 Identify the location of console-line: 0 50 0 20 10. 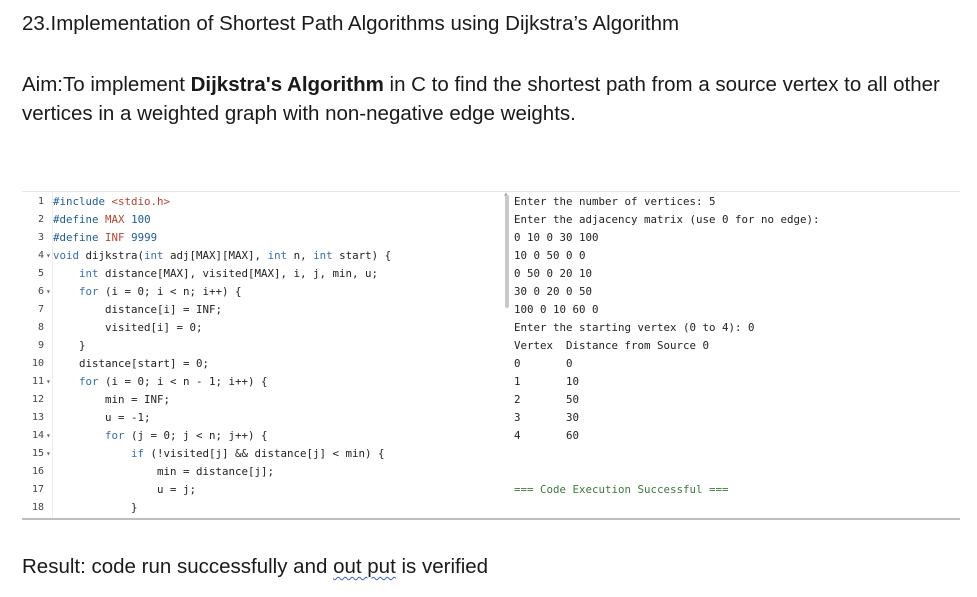
(553, 273).